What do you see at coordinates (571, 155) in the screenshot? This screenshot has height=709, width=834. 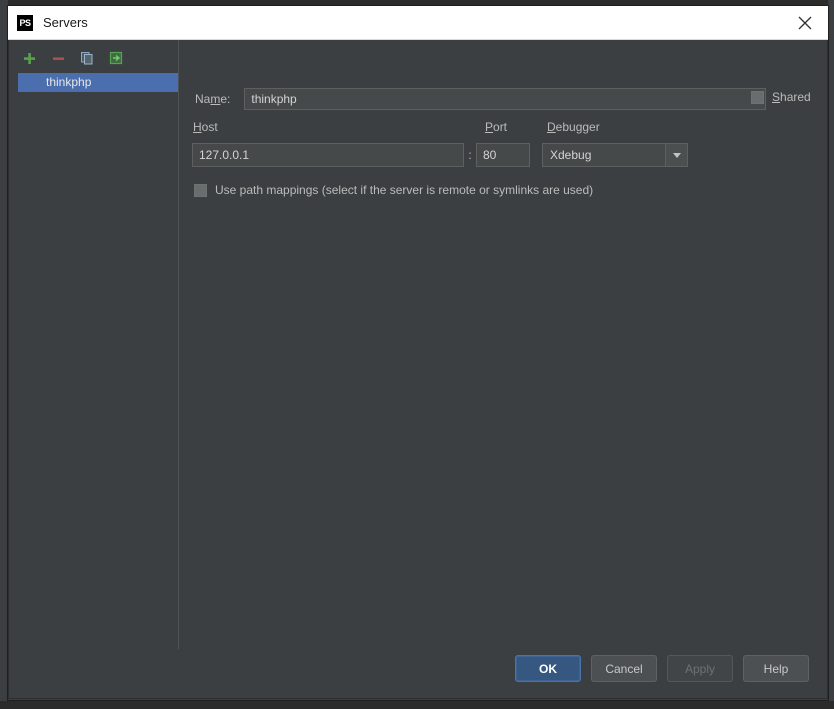 I see `debugger-select-value: Xdebug` at bounding box center [571, 155].